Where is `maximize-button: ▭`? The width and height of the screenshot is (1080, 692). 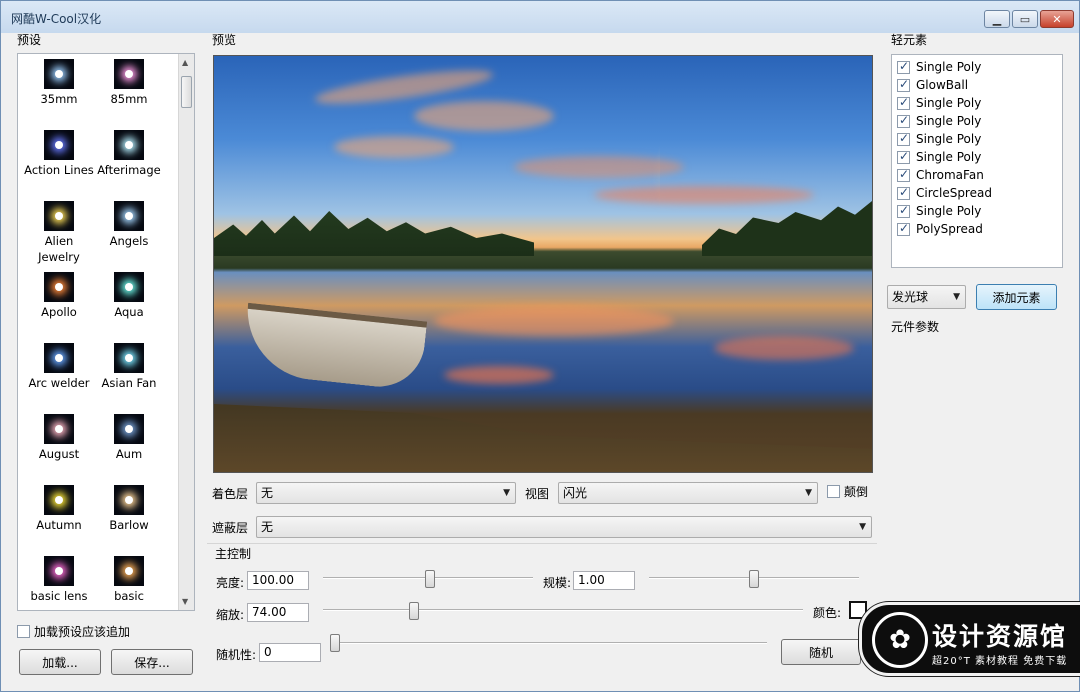 maximize-button: ▭ is located at coordinates (1025, 19).